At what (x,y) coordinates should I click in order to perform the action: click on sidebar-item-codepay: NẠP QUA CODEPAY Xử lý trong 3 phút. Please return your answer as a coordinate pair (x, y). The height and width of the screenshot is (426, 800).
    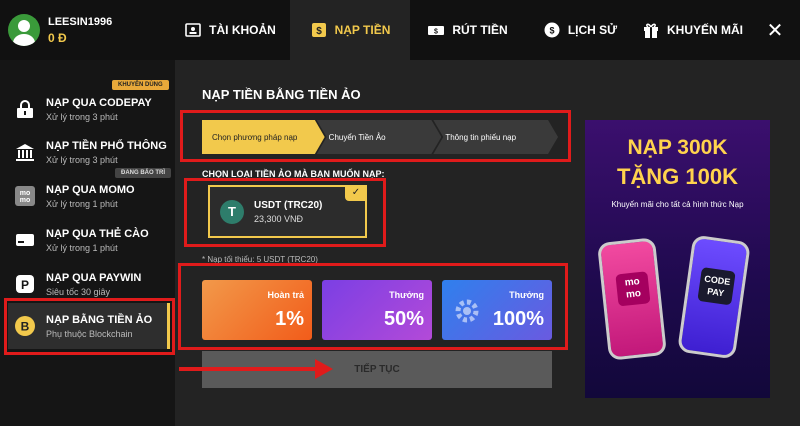
    Looking at the image, I should click on (89, 109).